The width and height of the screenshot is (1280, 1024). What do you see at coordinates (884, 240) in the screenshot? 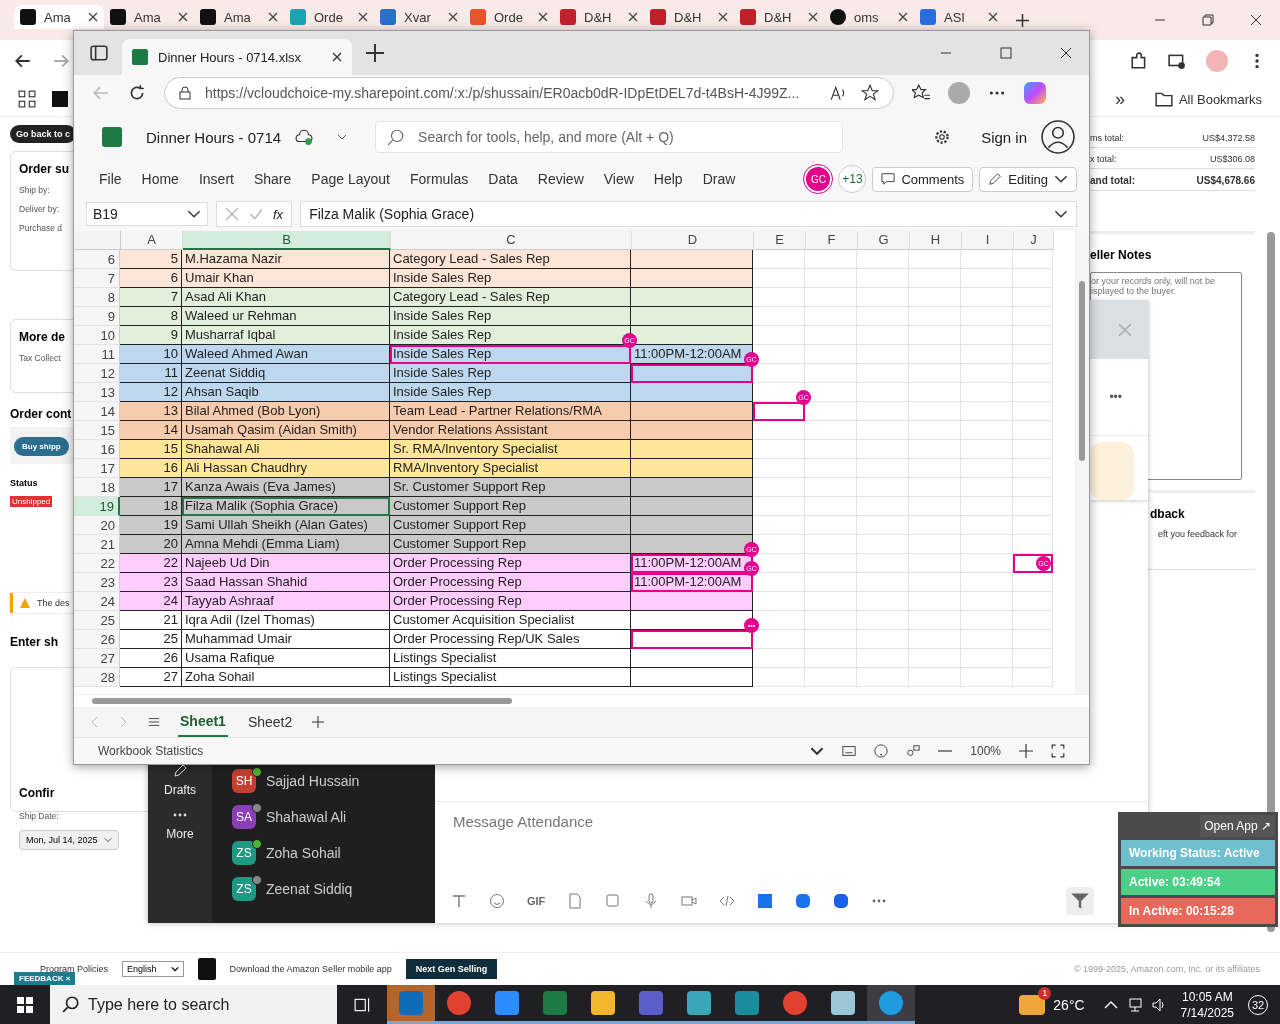
I see `column-header: G` at bounding box center [884, 240].